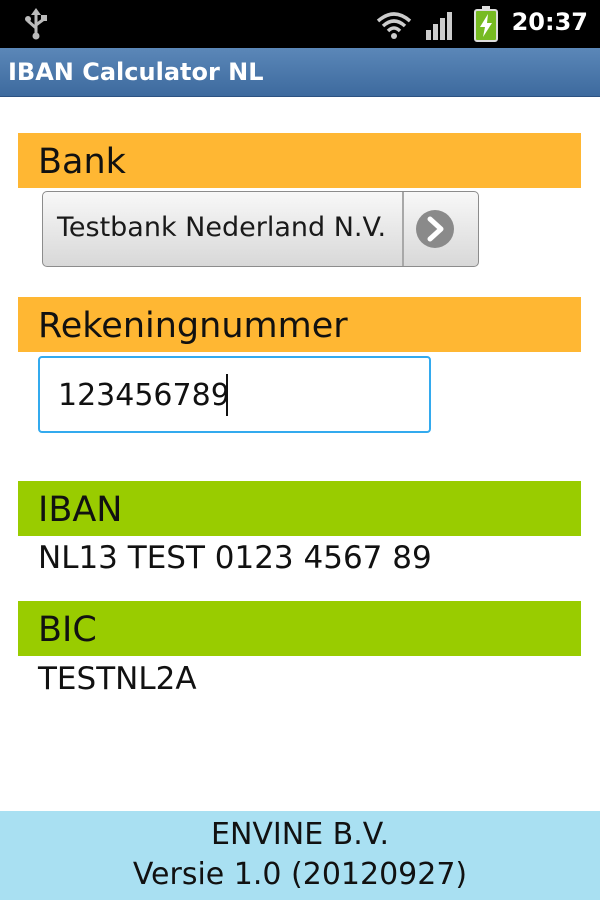 This screenshot has height=900, width=600. I want to click on iban-value: NL13 TEST 0123 4567 89, so click(235, 558).